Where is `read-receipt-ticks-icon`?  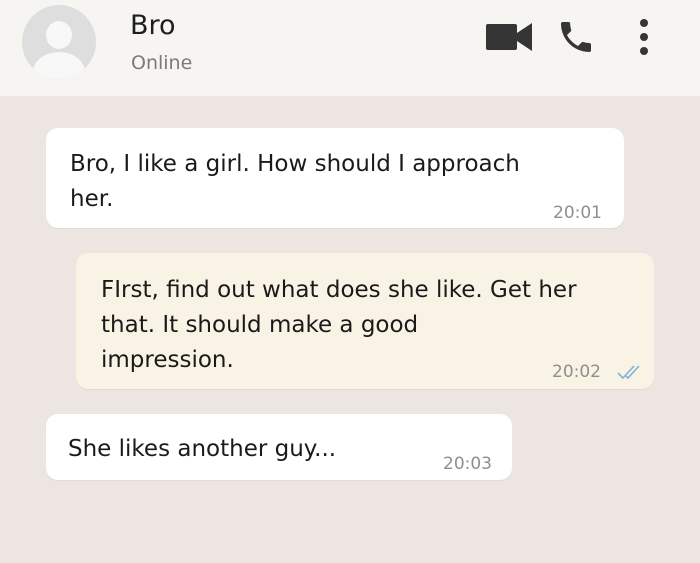 read-receipt-ticks-icon is located at coordinates (628, 372).